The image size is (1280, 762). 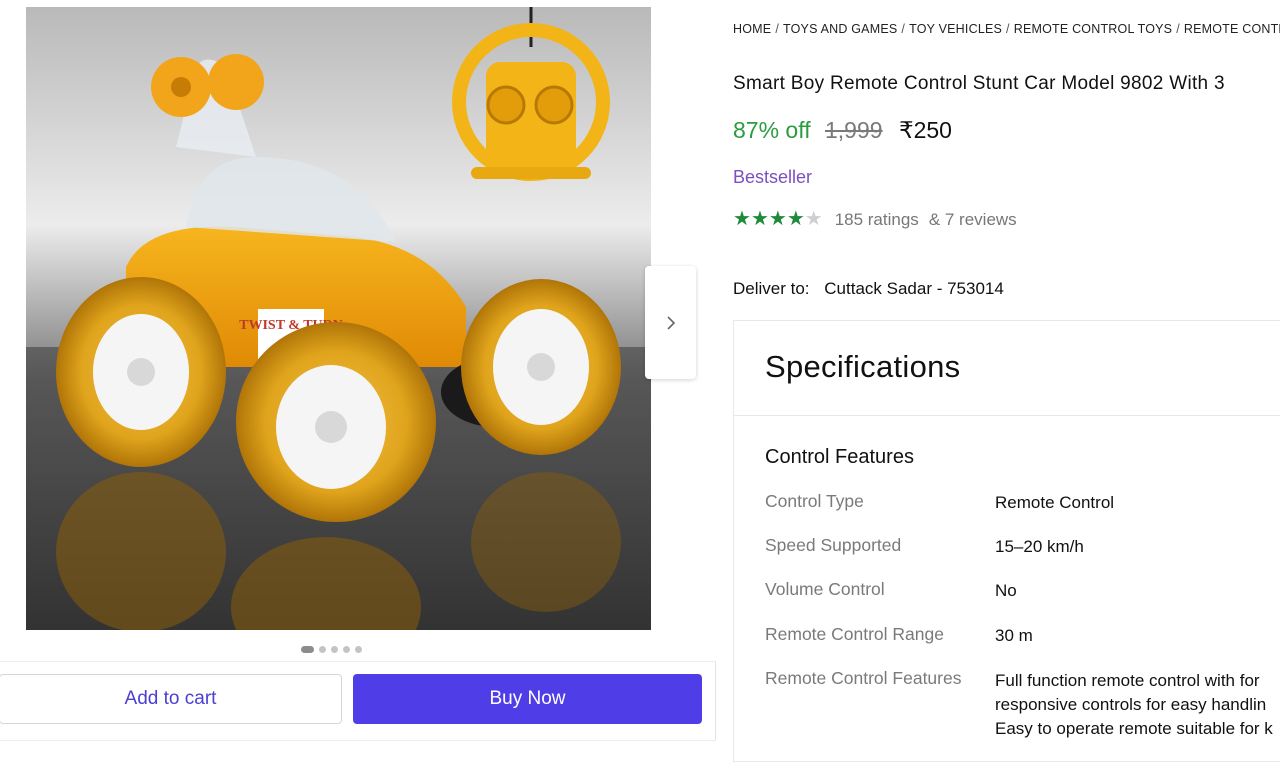 What do you see at coordinates (840, 29) in the screenshot?
I see `breadcrumb-toys-and-games: TOYS AND GAMES` at bounding box center [840, 29].